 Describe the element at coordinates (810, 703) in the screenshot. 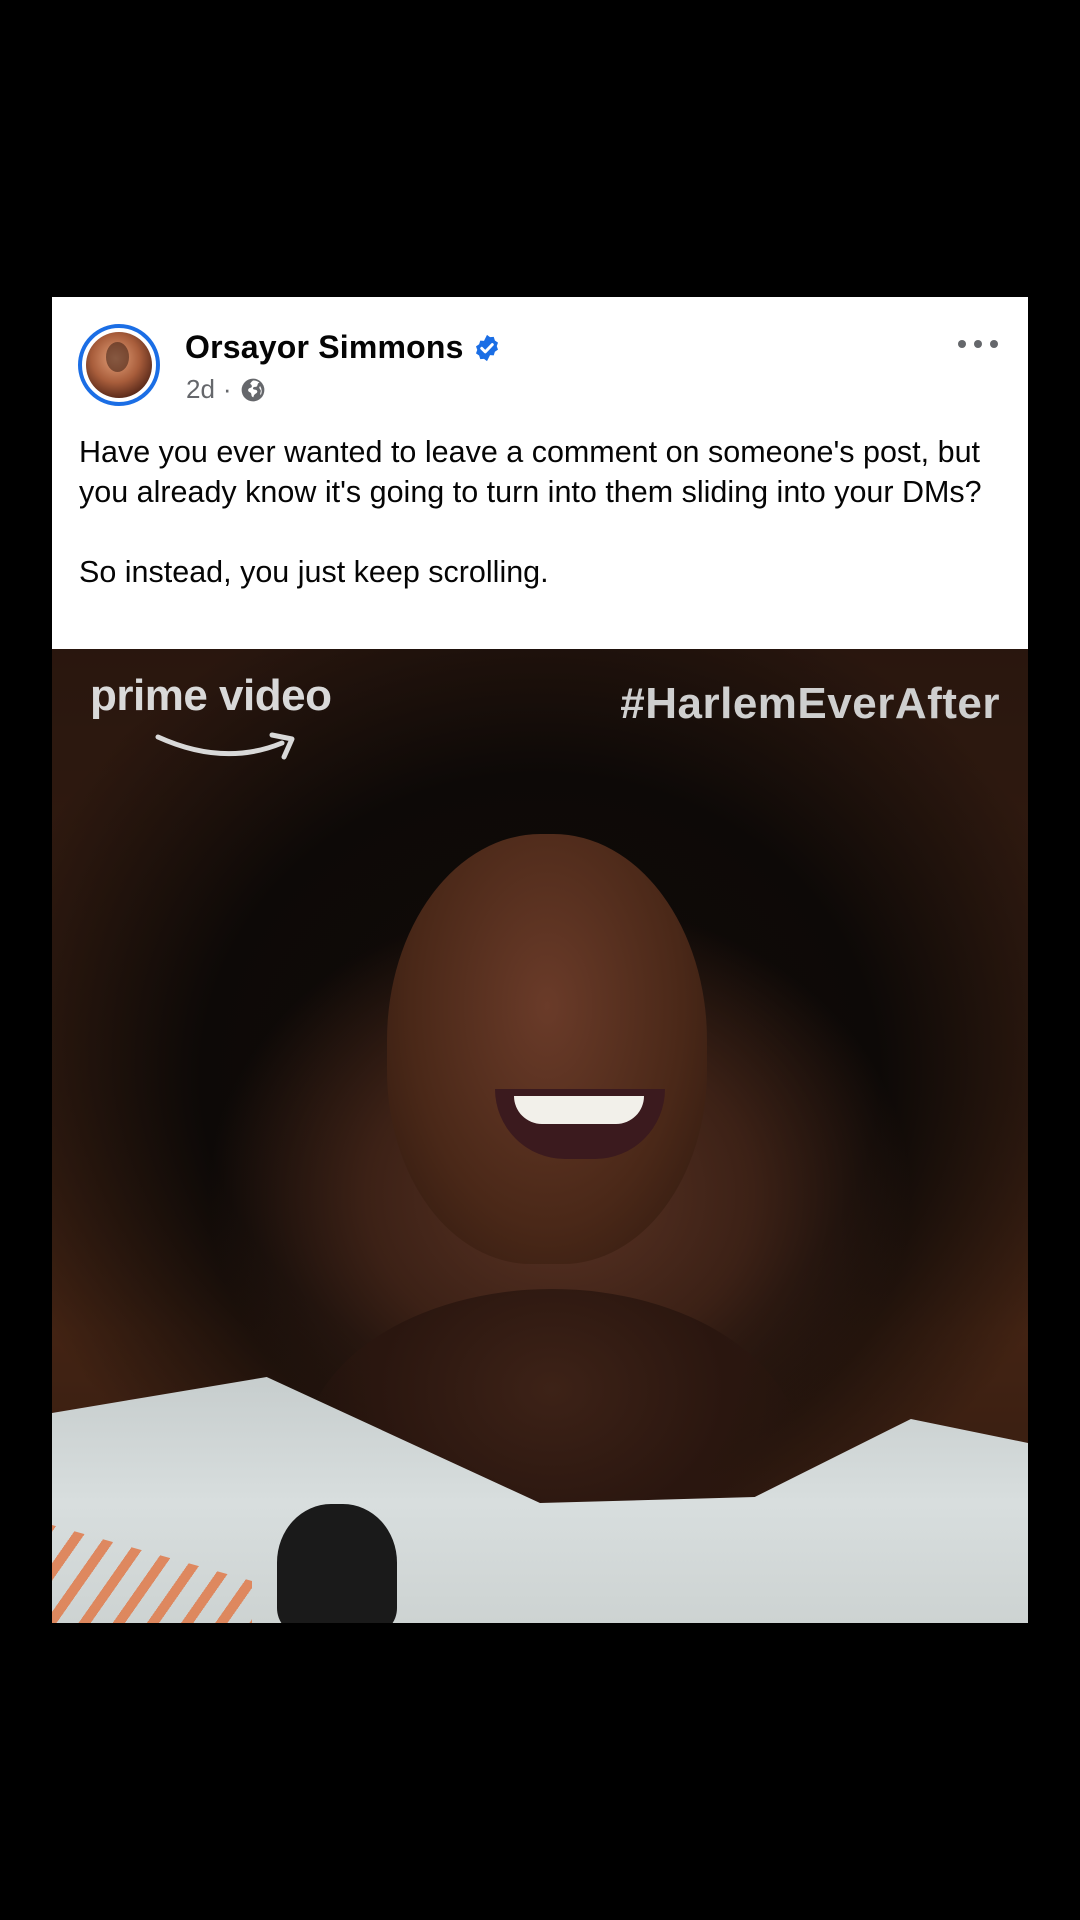

I see `media-hashtag: #HarlemEverAfter` at that location.